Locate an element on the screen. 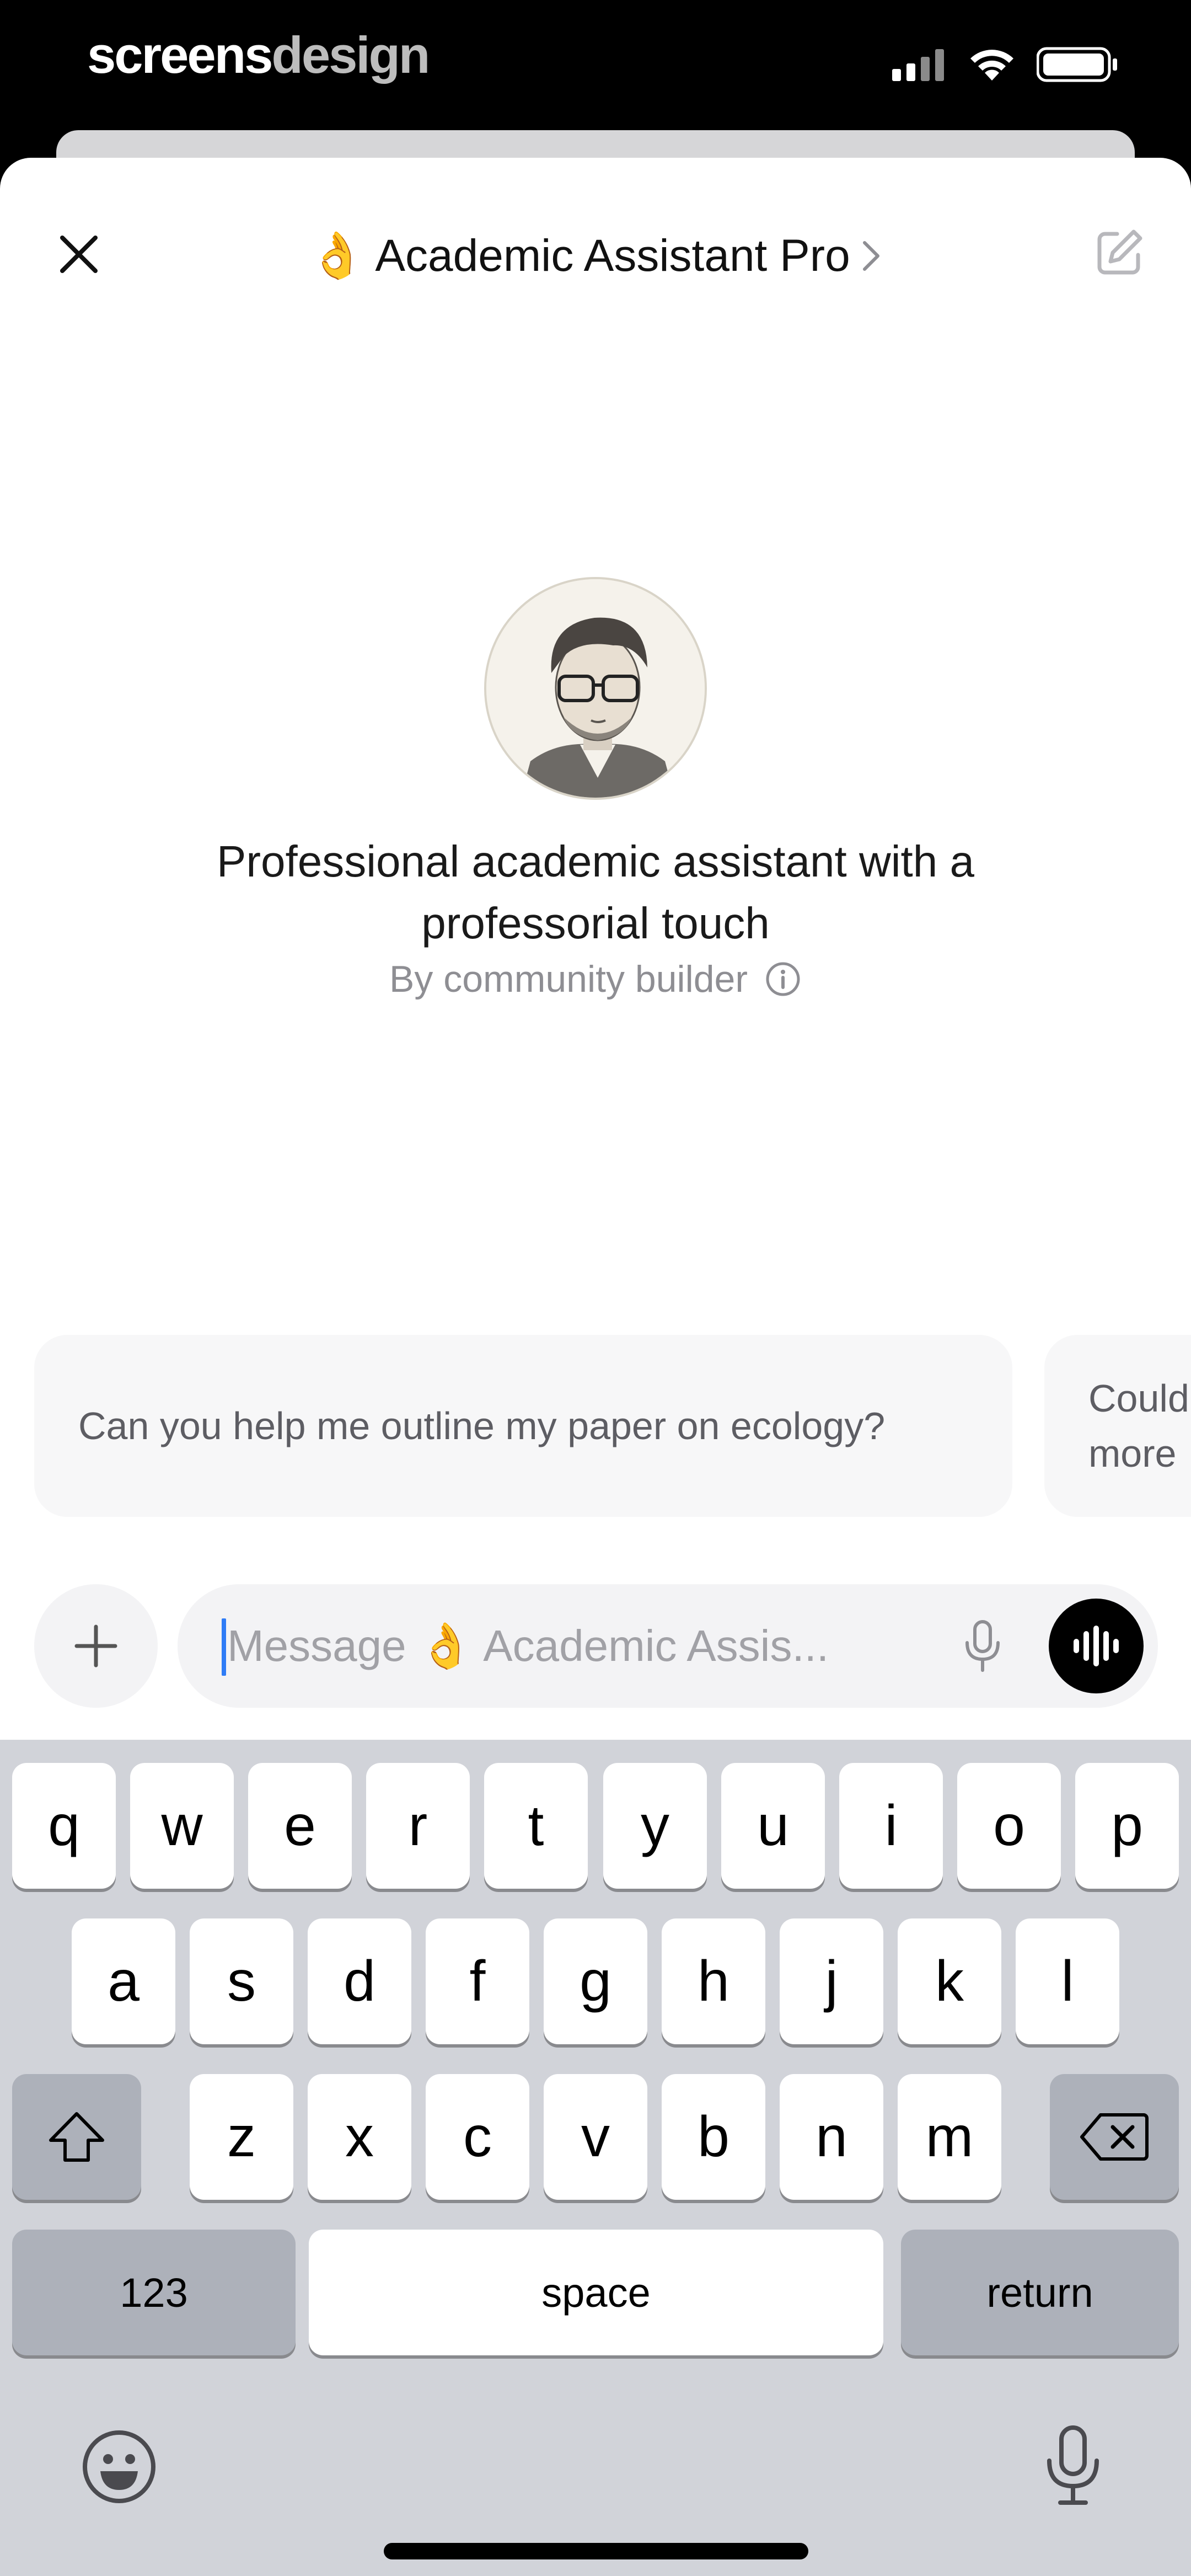 Image resolution: width=1191 pixels, height=2576 pixels. key-k: k is located at coordinates (949, 1981).